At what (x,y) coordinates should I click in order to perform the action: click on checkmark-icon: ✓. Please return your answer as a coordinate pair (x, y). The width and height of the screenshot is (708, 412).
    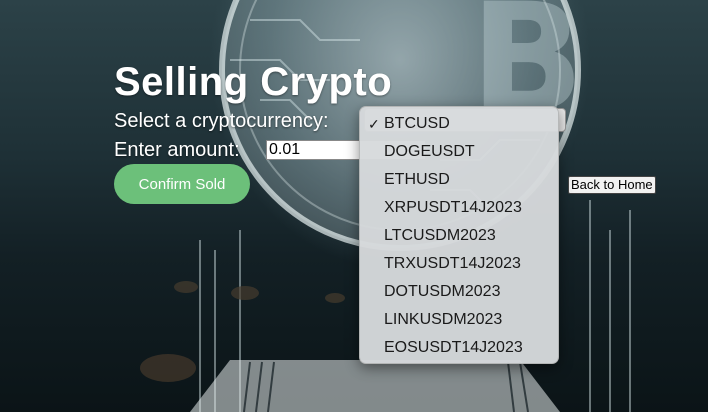
    Looking at the image, I should click on (374, 124).